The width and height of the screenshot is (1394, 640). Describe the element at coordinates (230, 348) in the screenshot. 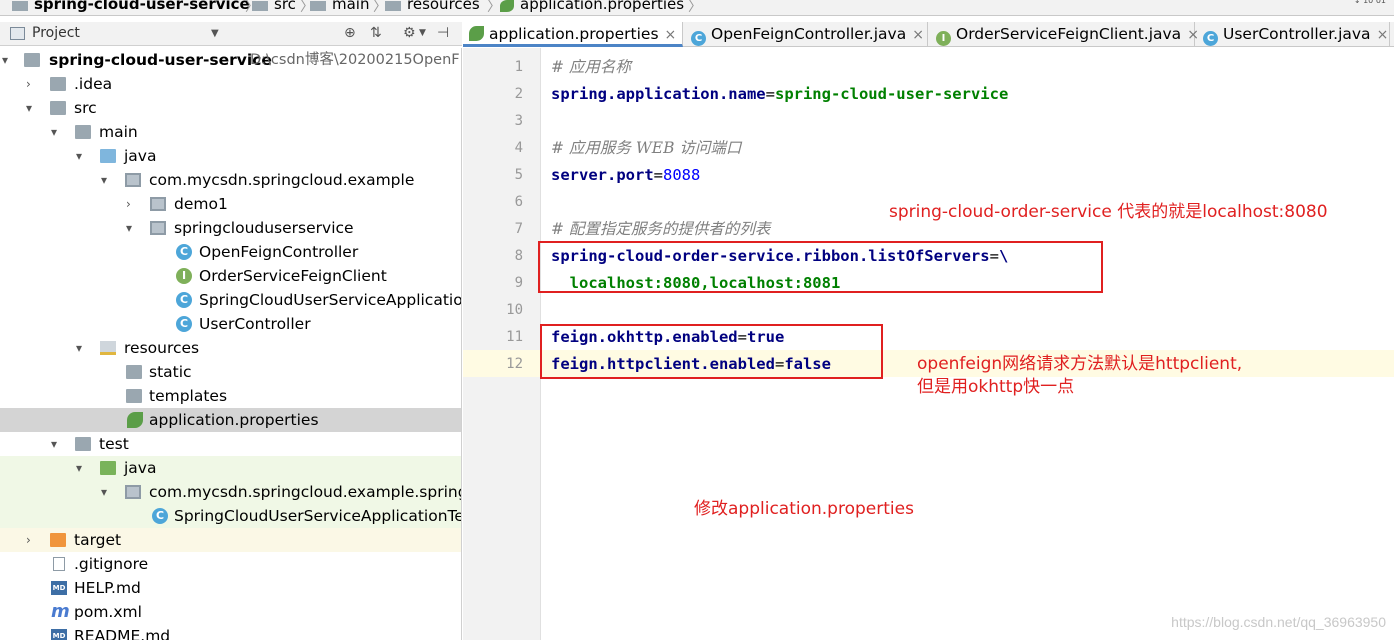

I see `tree-item-resources: ▾ resources` at that location.